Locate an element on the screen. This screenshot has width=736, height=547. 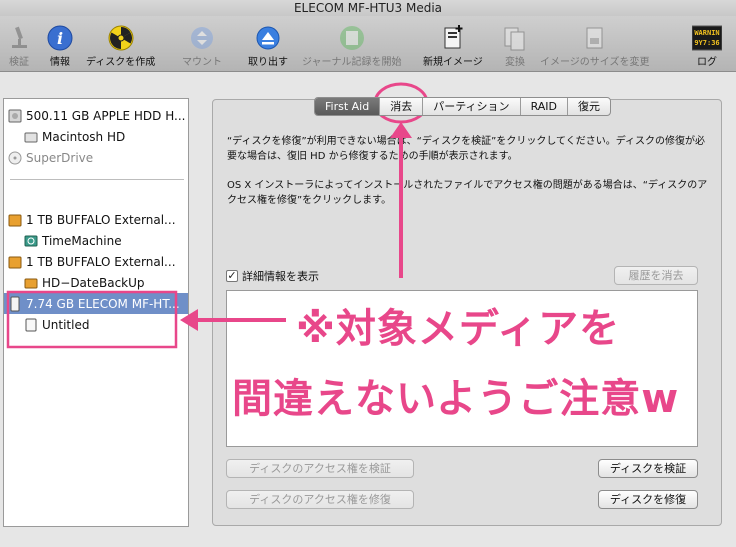
usb-disk-icon is located at coordinates (15, 303).